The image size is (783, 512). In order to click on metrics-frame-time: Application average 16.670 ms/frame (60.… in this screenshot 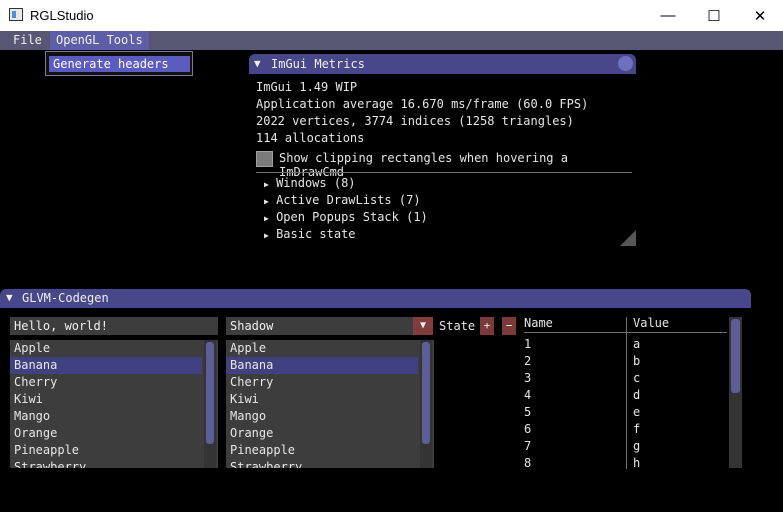, I will do `click(422, 104)`.